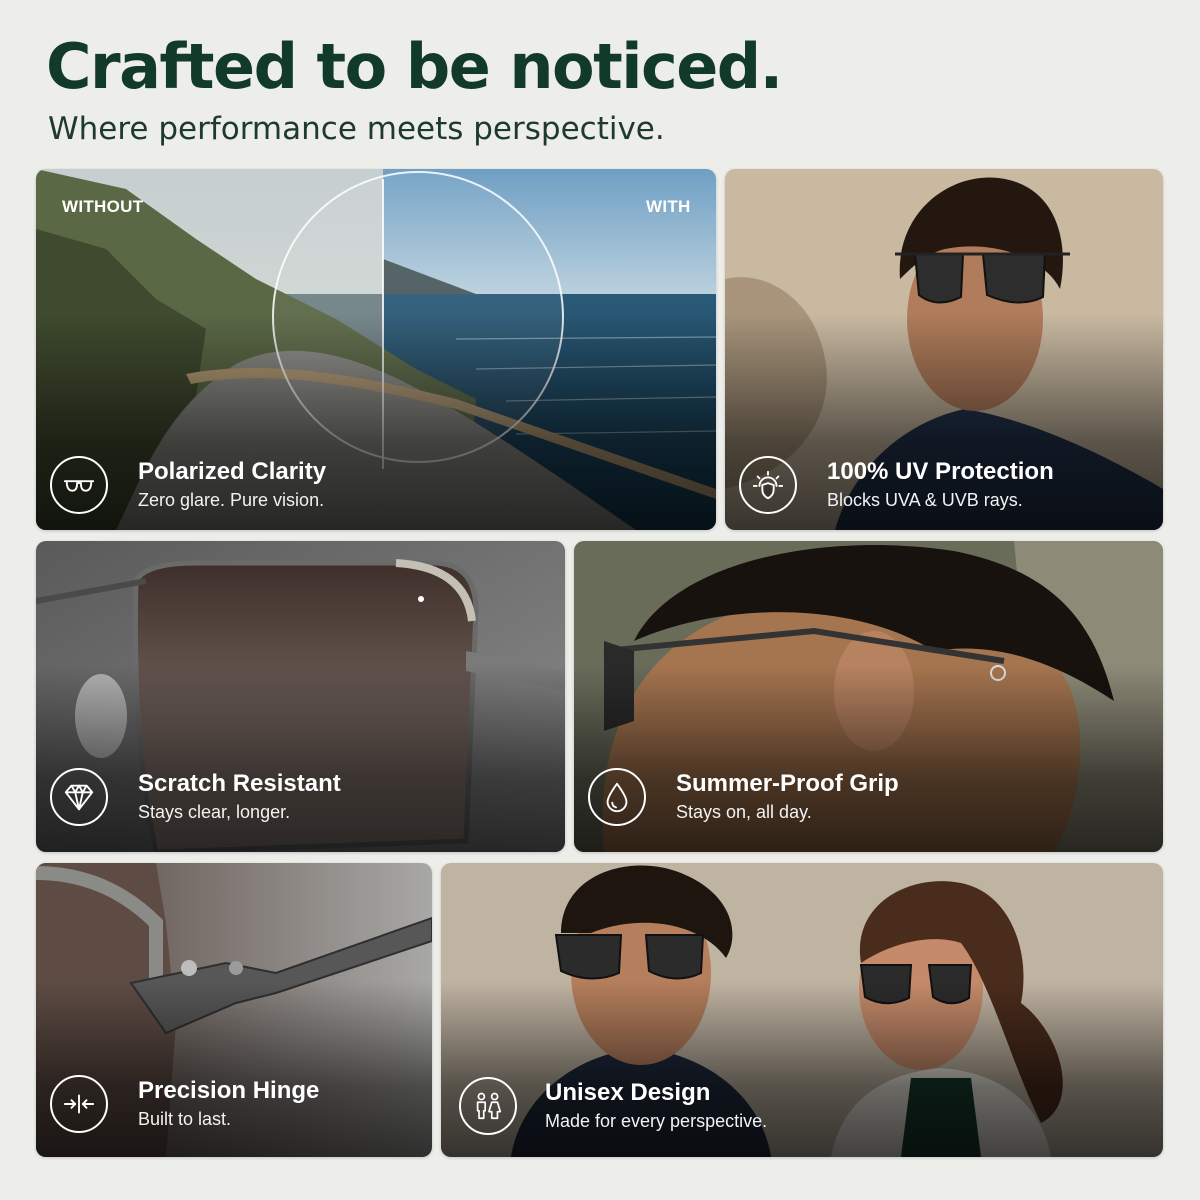 The image size is (1200, 1200). I want to click on sun-shield-icon, so click(768, 485).